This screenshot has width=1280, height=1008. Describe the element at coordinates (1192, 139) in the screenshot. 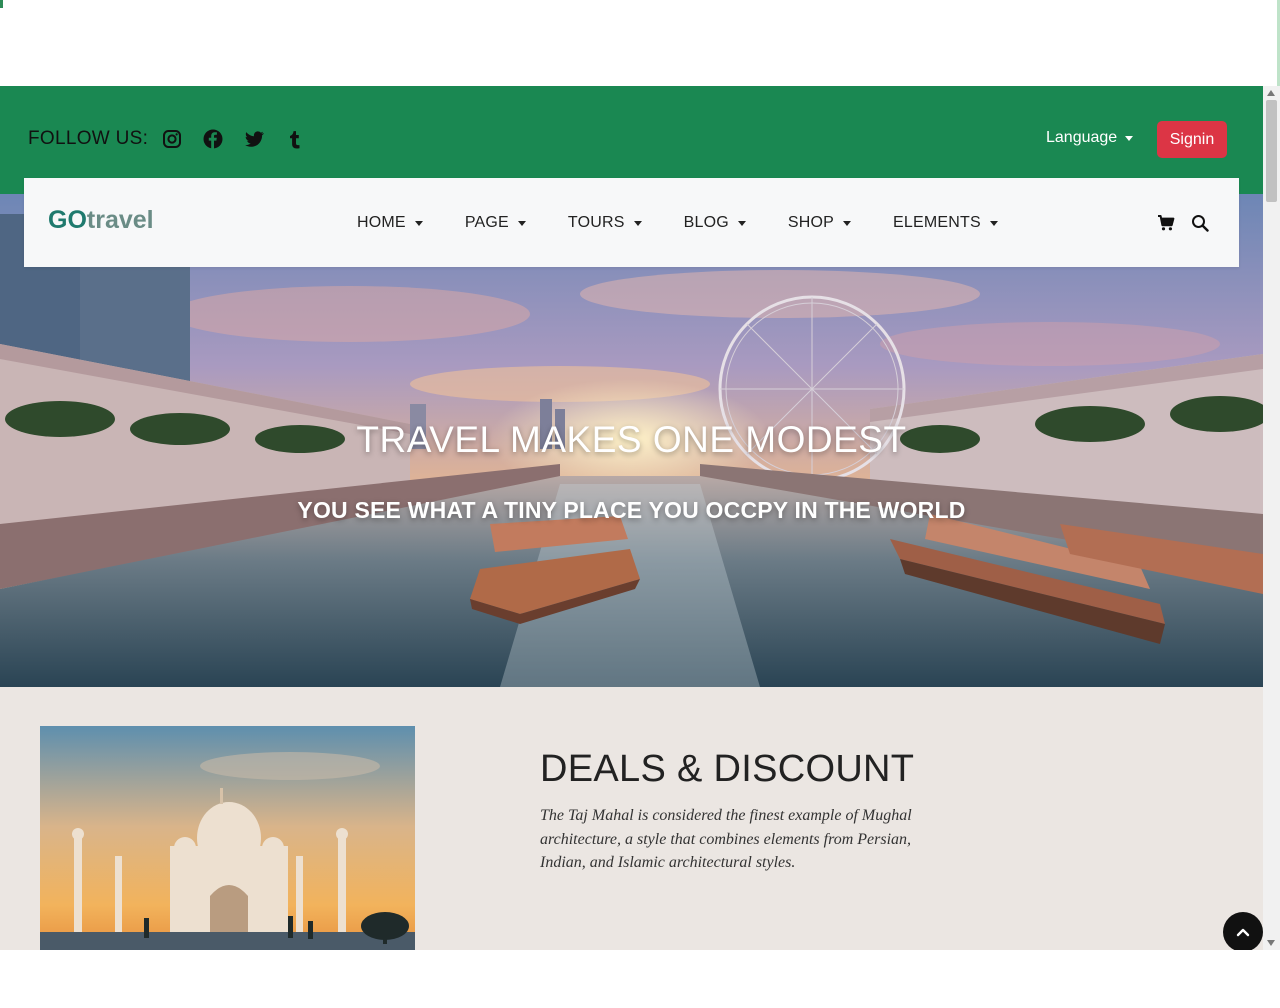

I see `signin-button: Signin` at that location.